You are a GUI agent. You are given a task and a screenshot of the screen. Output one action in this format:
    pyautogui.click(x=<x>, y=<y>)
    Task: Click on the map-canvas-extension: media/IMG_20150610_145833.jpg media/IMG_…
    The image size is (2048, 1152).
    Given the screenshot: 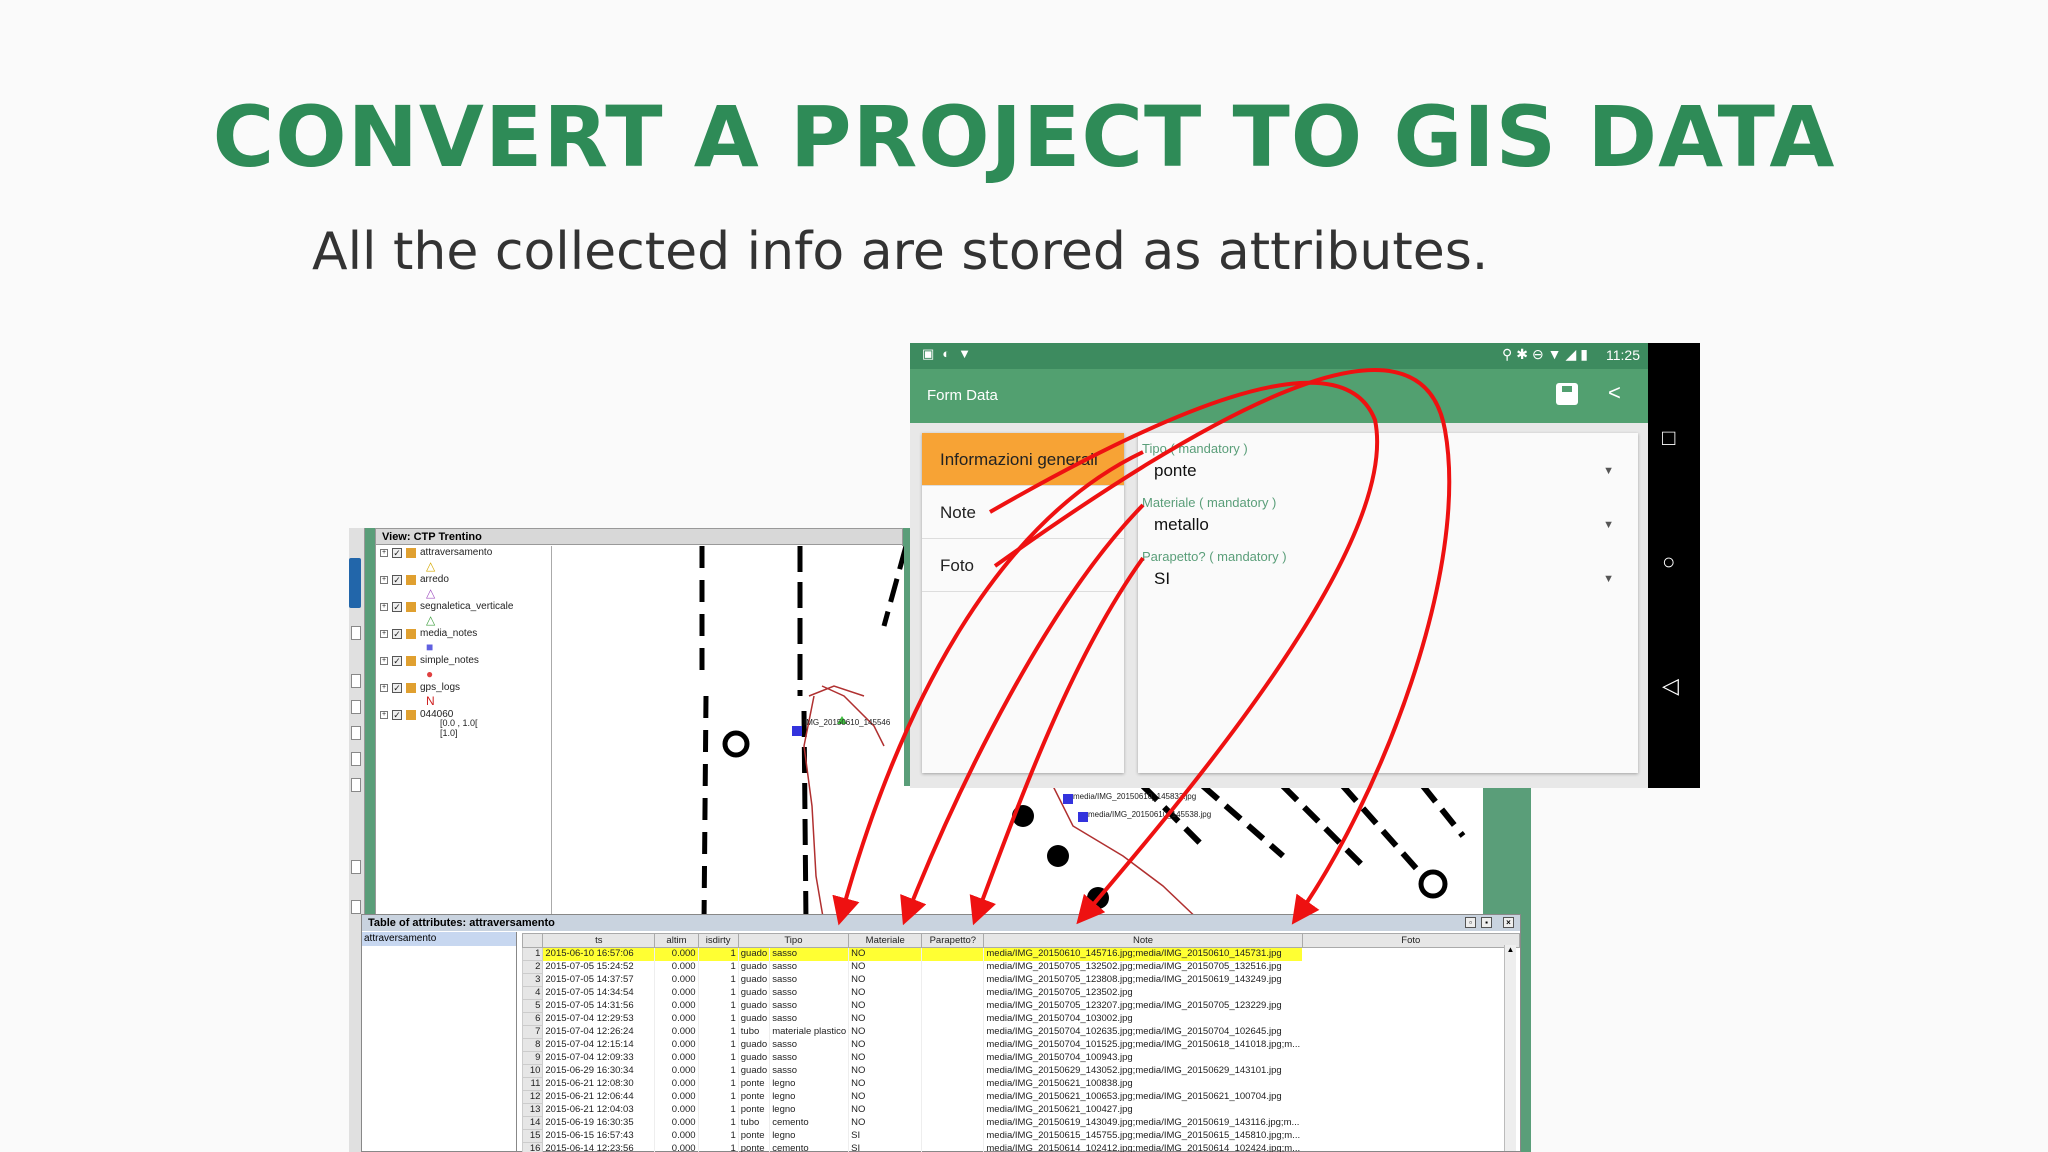 What is the action you would take?
    pyautogui.click(x=1193, y=855)
    